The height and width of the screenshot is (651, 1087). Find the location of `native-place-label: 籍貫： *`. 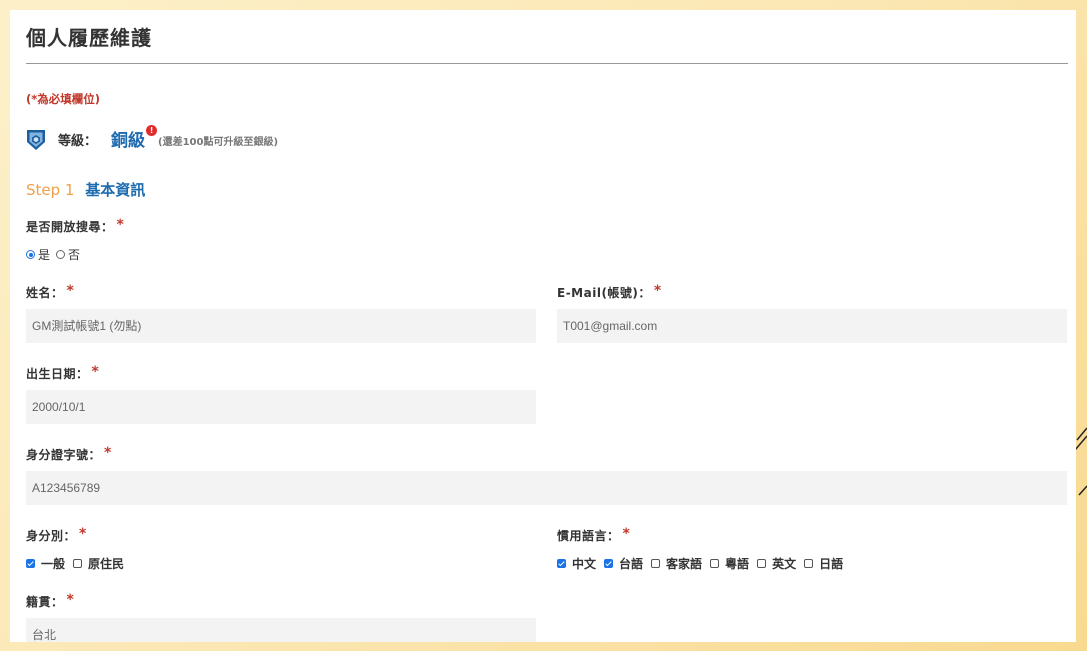

native-place-label: 籍貫： * is located at coordinates (50, 601).